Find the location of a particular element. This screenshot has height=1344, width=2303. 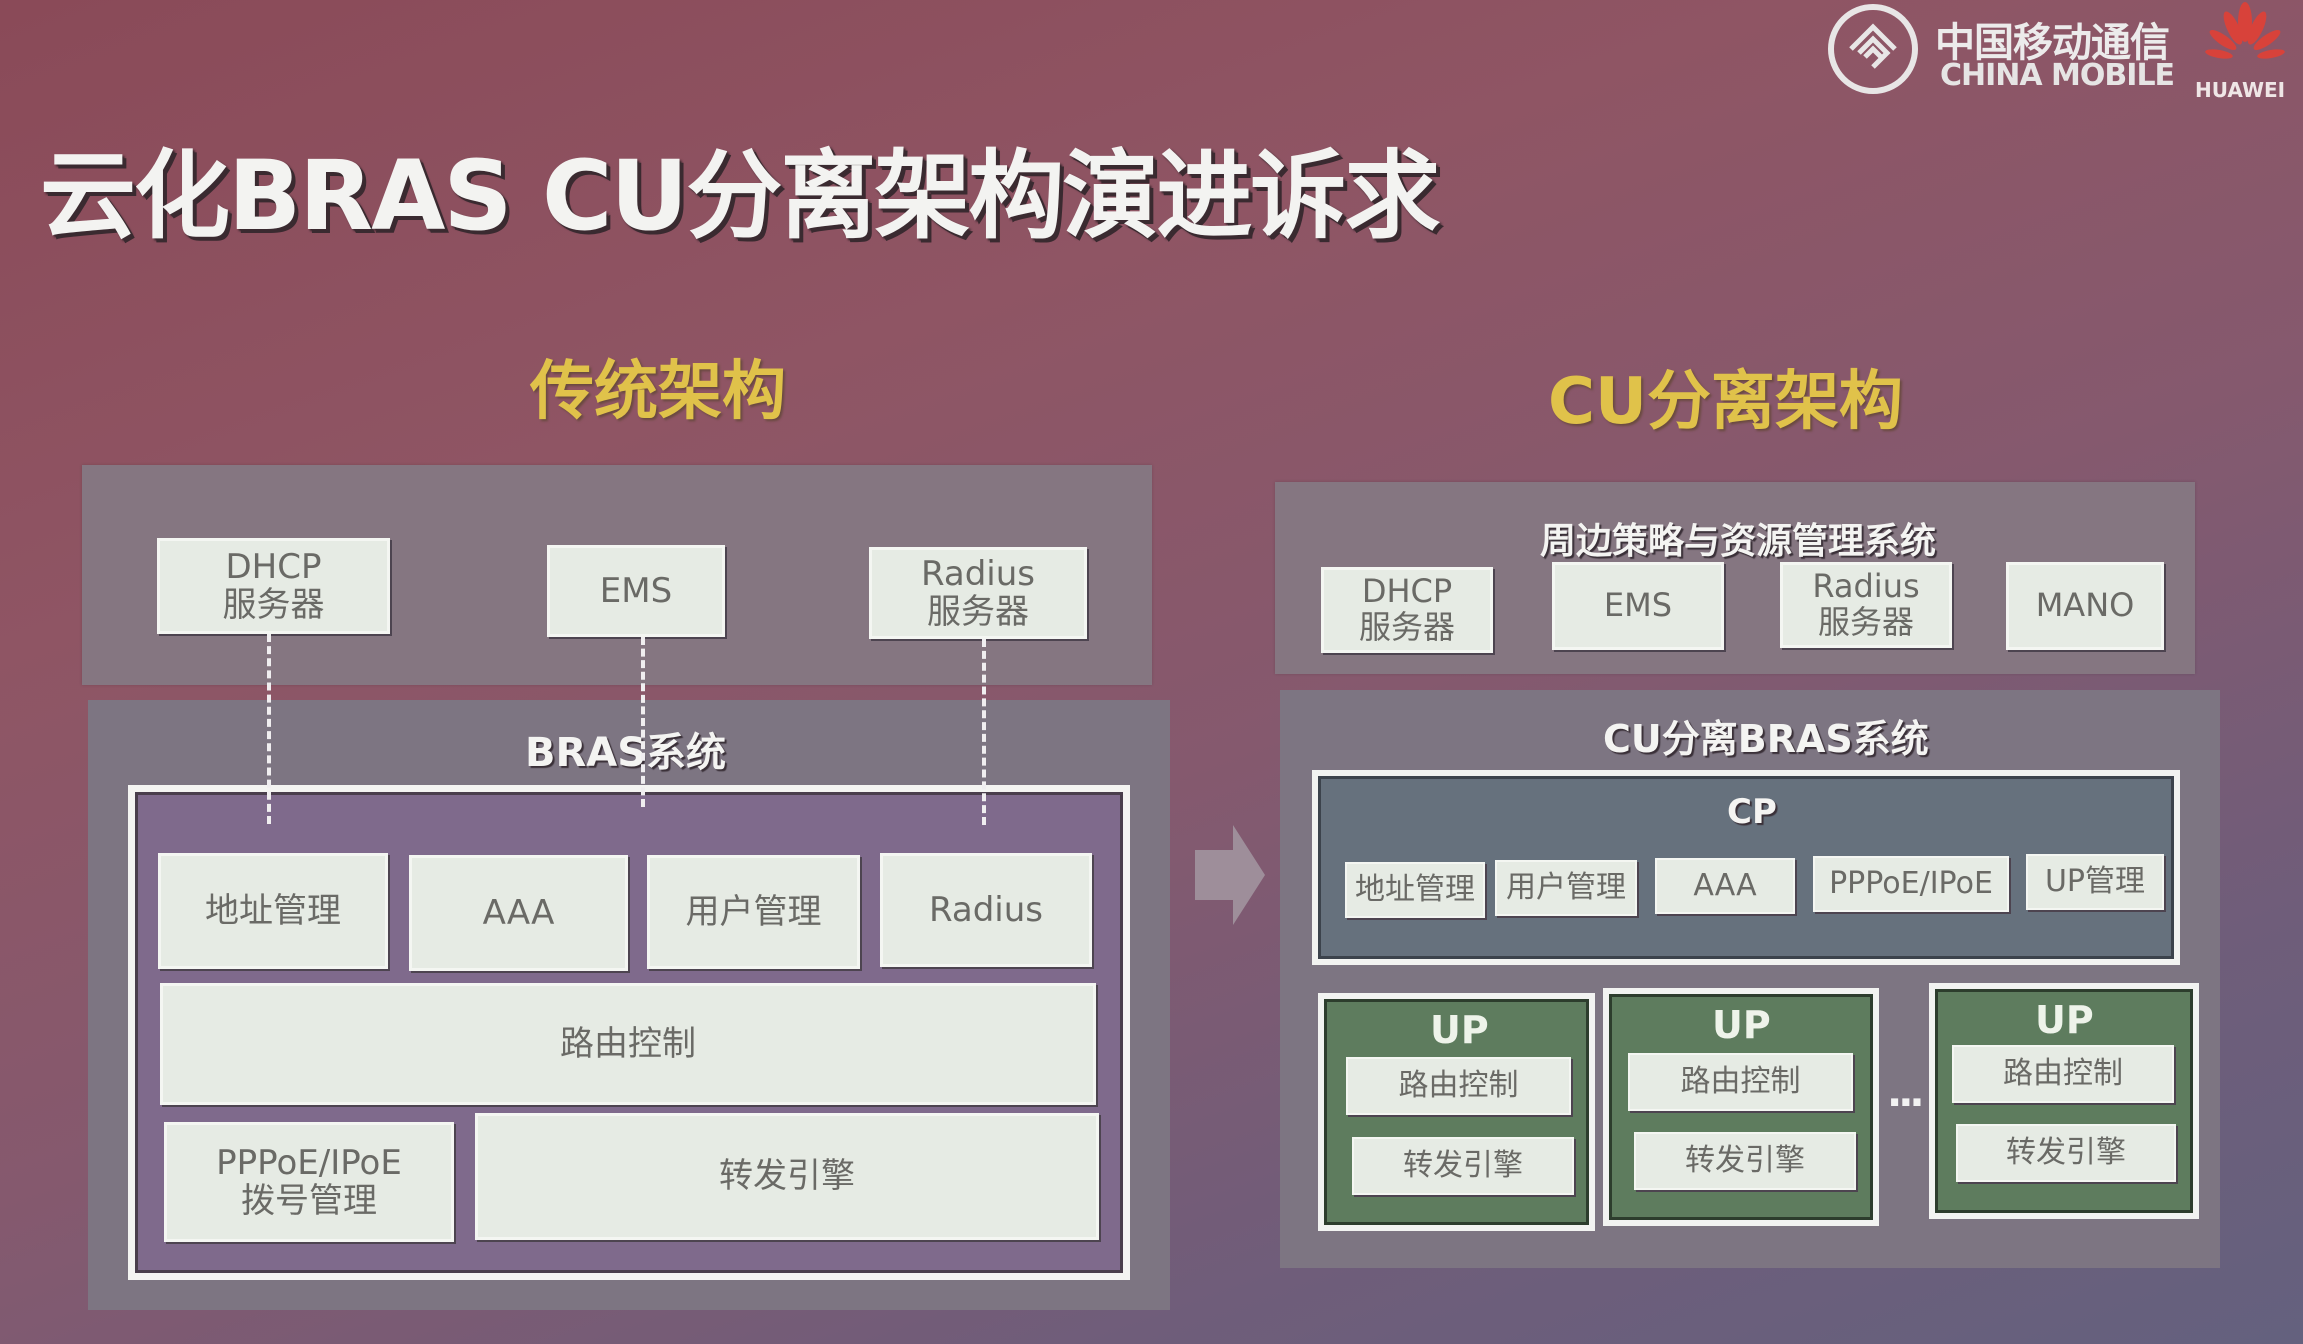

china-mobile-name-en: CHINA MOBILE is located at coordinates (2057, 75).